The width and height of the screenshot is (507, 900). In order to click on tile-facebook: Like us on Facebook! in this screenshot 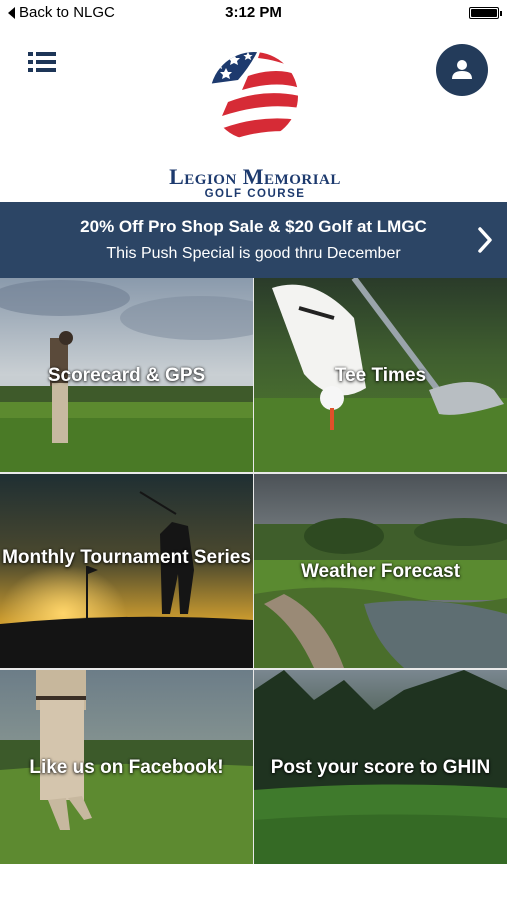, I will do `click(126, 767)`.